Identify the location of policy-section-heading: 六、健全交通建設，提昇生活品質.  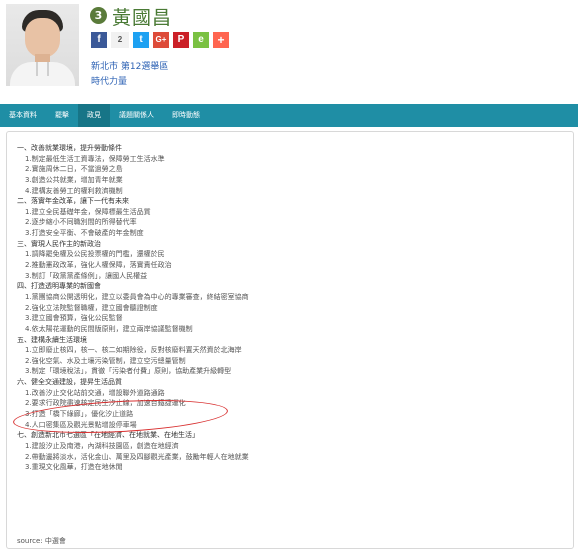
(69, 382).